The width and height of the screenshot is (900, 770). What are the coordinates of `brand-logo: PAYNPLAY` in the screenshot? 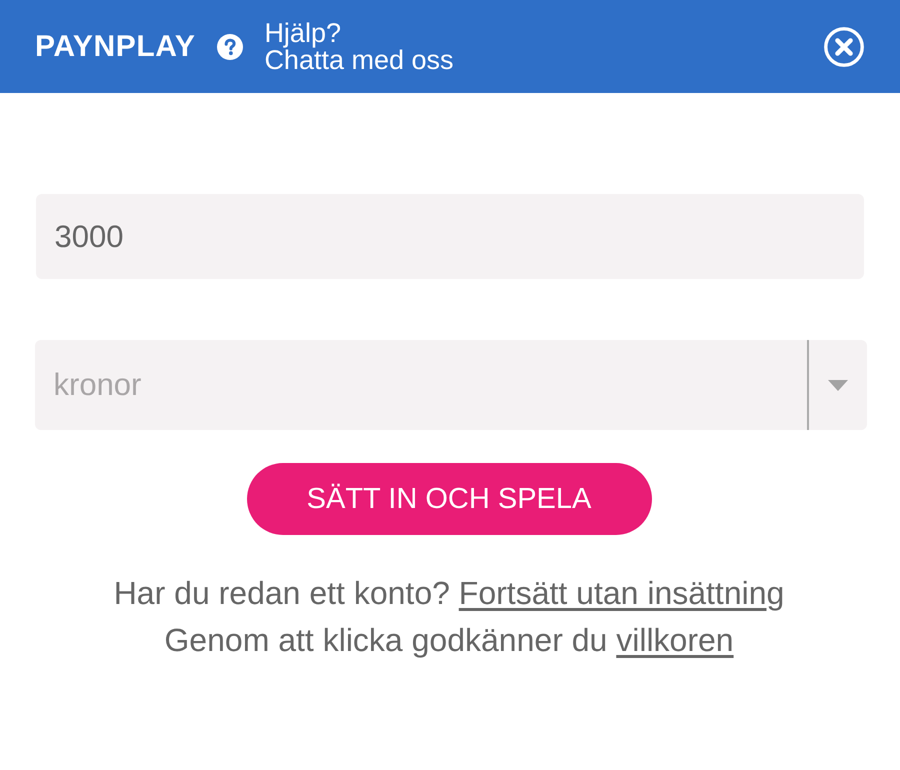 It's located at (115, 47).